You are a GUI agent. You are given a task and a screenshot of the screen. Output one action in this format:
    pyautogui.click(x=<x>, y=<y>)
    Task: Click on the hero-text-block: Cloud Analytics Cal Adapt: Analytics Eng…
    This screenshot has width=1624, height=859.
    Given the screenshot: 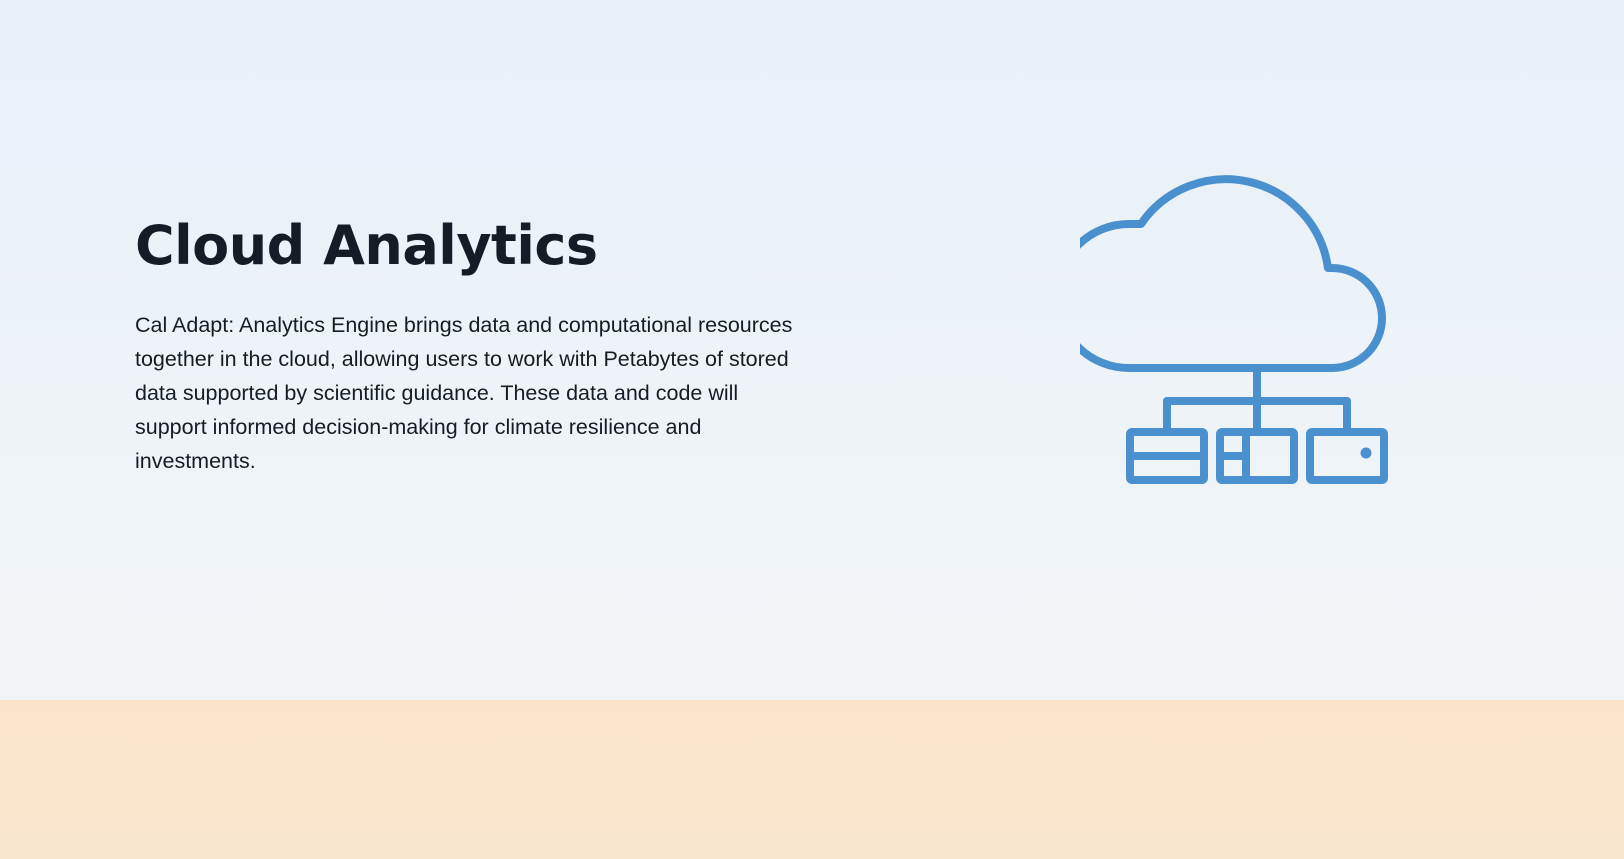 What is the action you would take?
    pyautogui.click(x=475, y=345)
    